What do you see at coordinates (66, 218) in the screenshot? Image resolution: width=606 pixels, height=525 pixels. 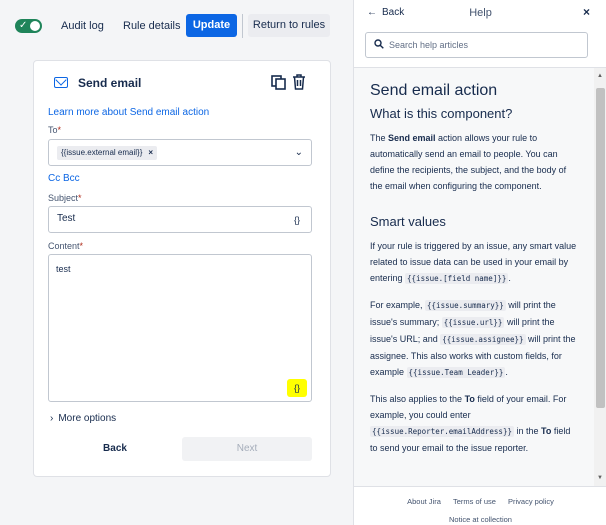 I see `subject-value: Test` at bounding box center [66, 218].